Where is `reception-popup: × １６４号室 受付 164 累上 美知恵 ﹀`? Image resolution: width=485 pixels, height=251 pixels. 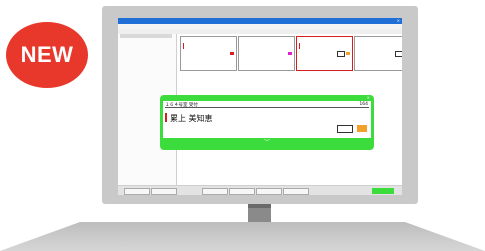 reception-popup: × １６４号室 受付 164 累上 美知恵 ﹀ is located at coordinates (267, 122).